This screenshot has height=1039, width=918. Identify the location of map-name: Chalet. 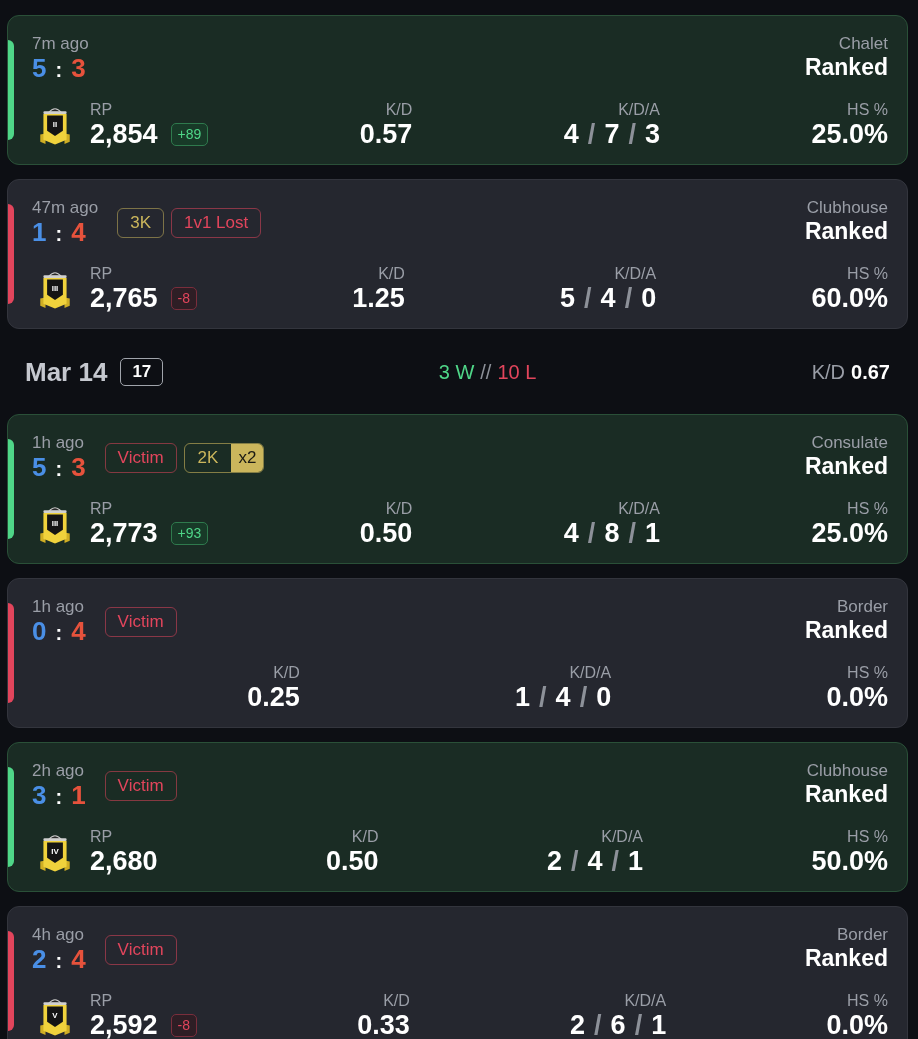
(863, 44).